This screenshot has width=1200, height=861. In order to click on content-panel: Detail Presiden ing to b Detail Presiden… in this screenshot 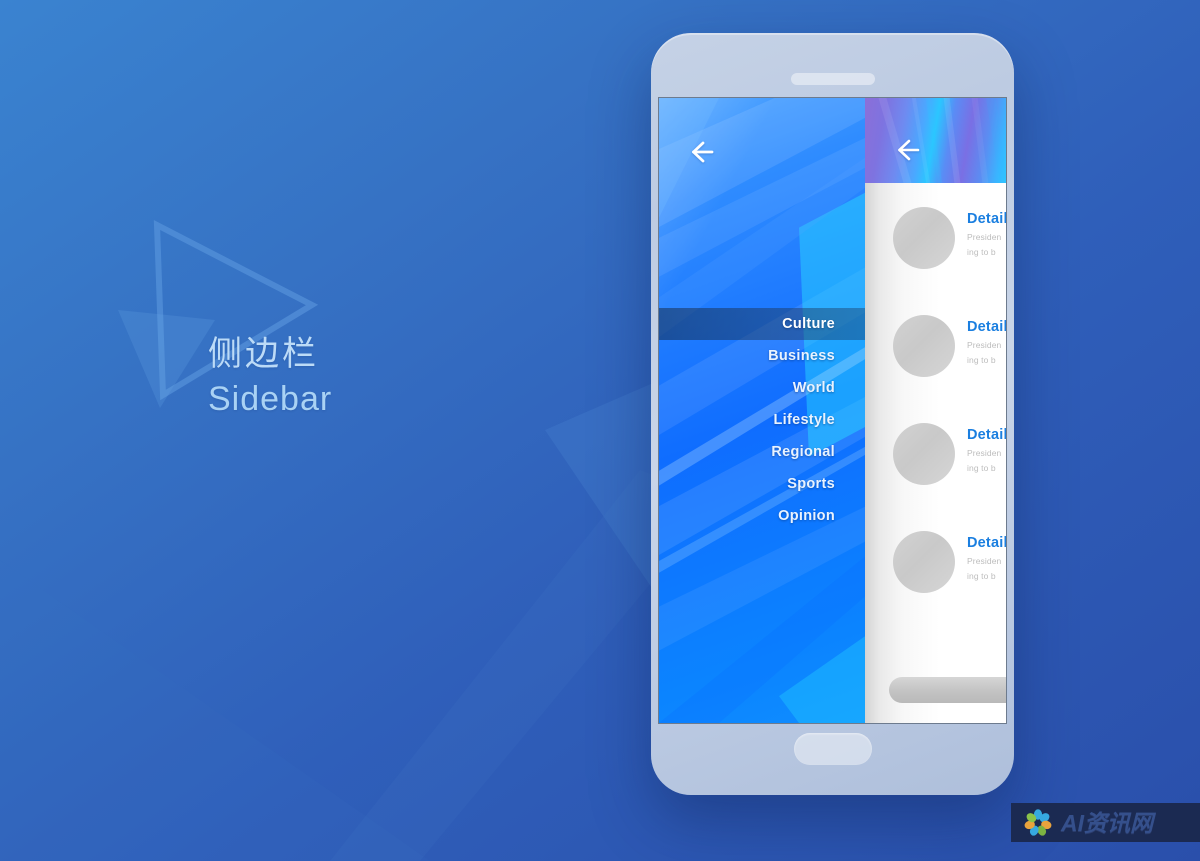, I will do `click(936, 410)`.